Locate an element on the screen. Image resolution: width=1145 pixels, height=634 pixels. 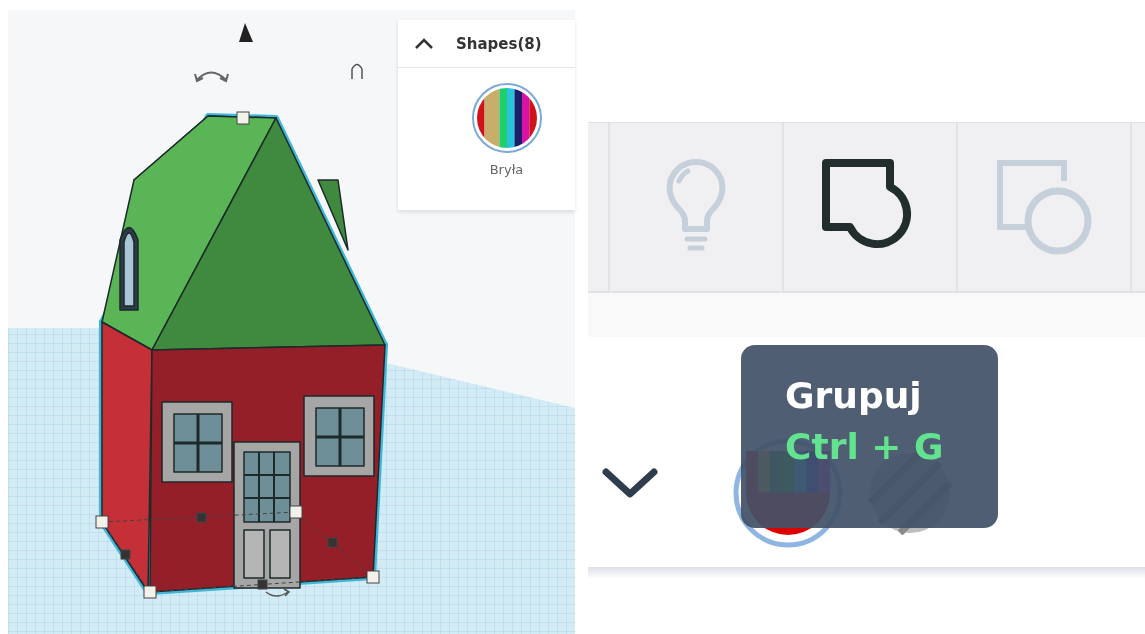
shape-label: Bryła is located at coordinates (506, 169).